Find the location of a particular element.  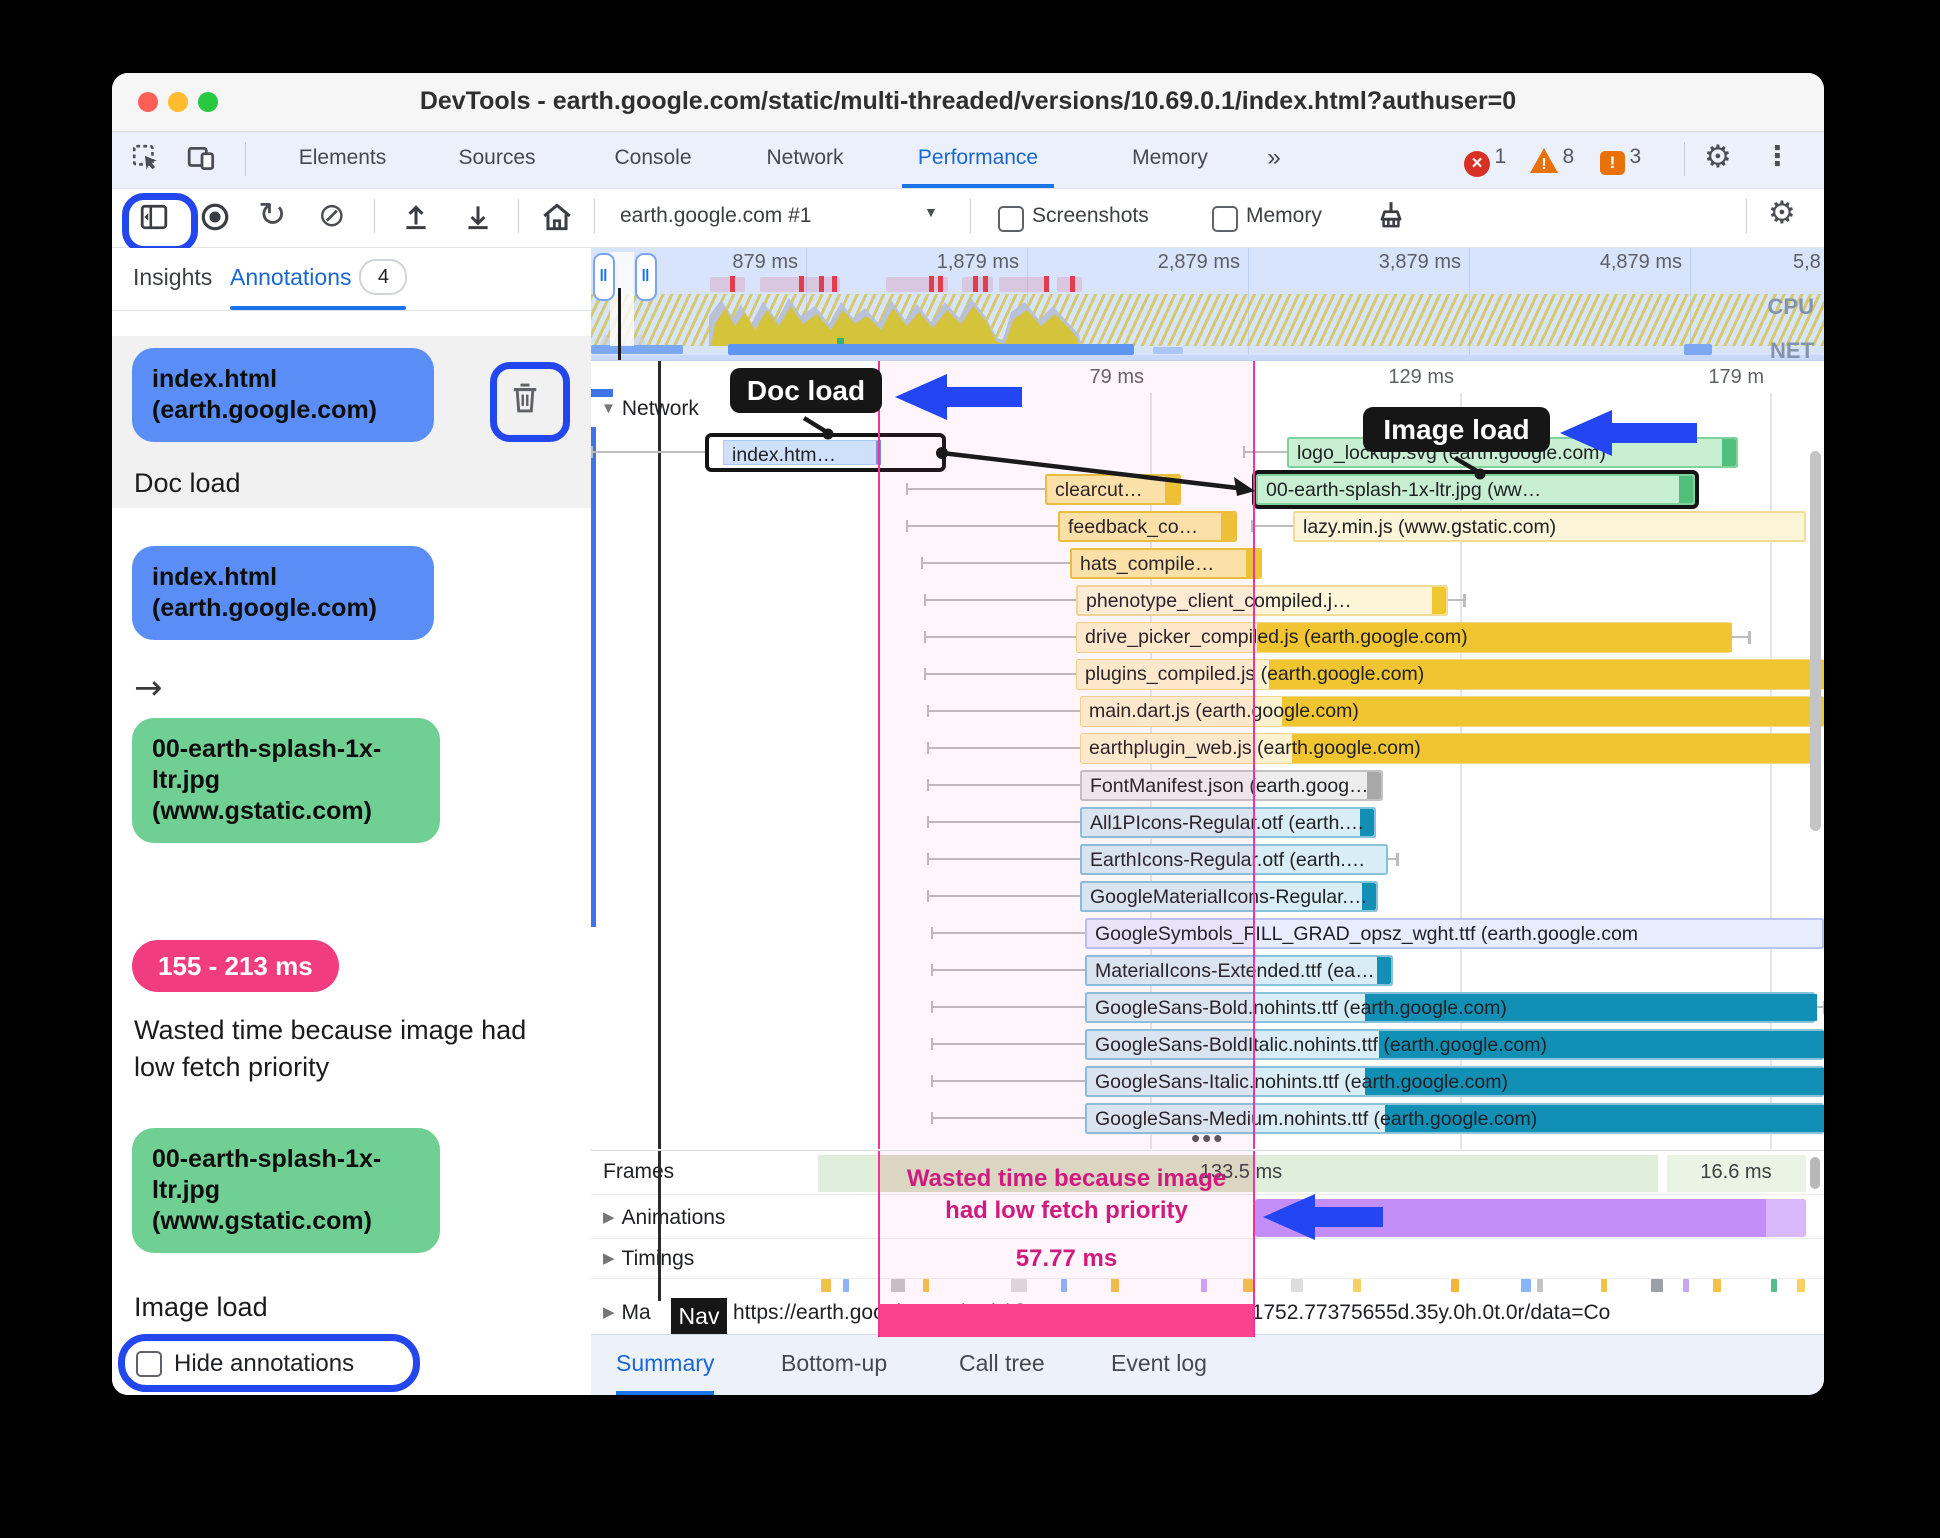

doc-load-annotation-label: Doc load is located at coordinates (806, 390).